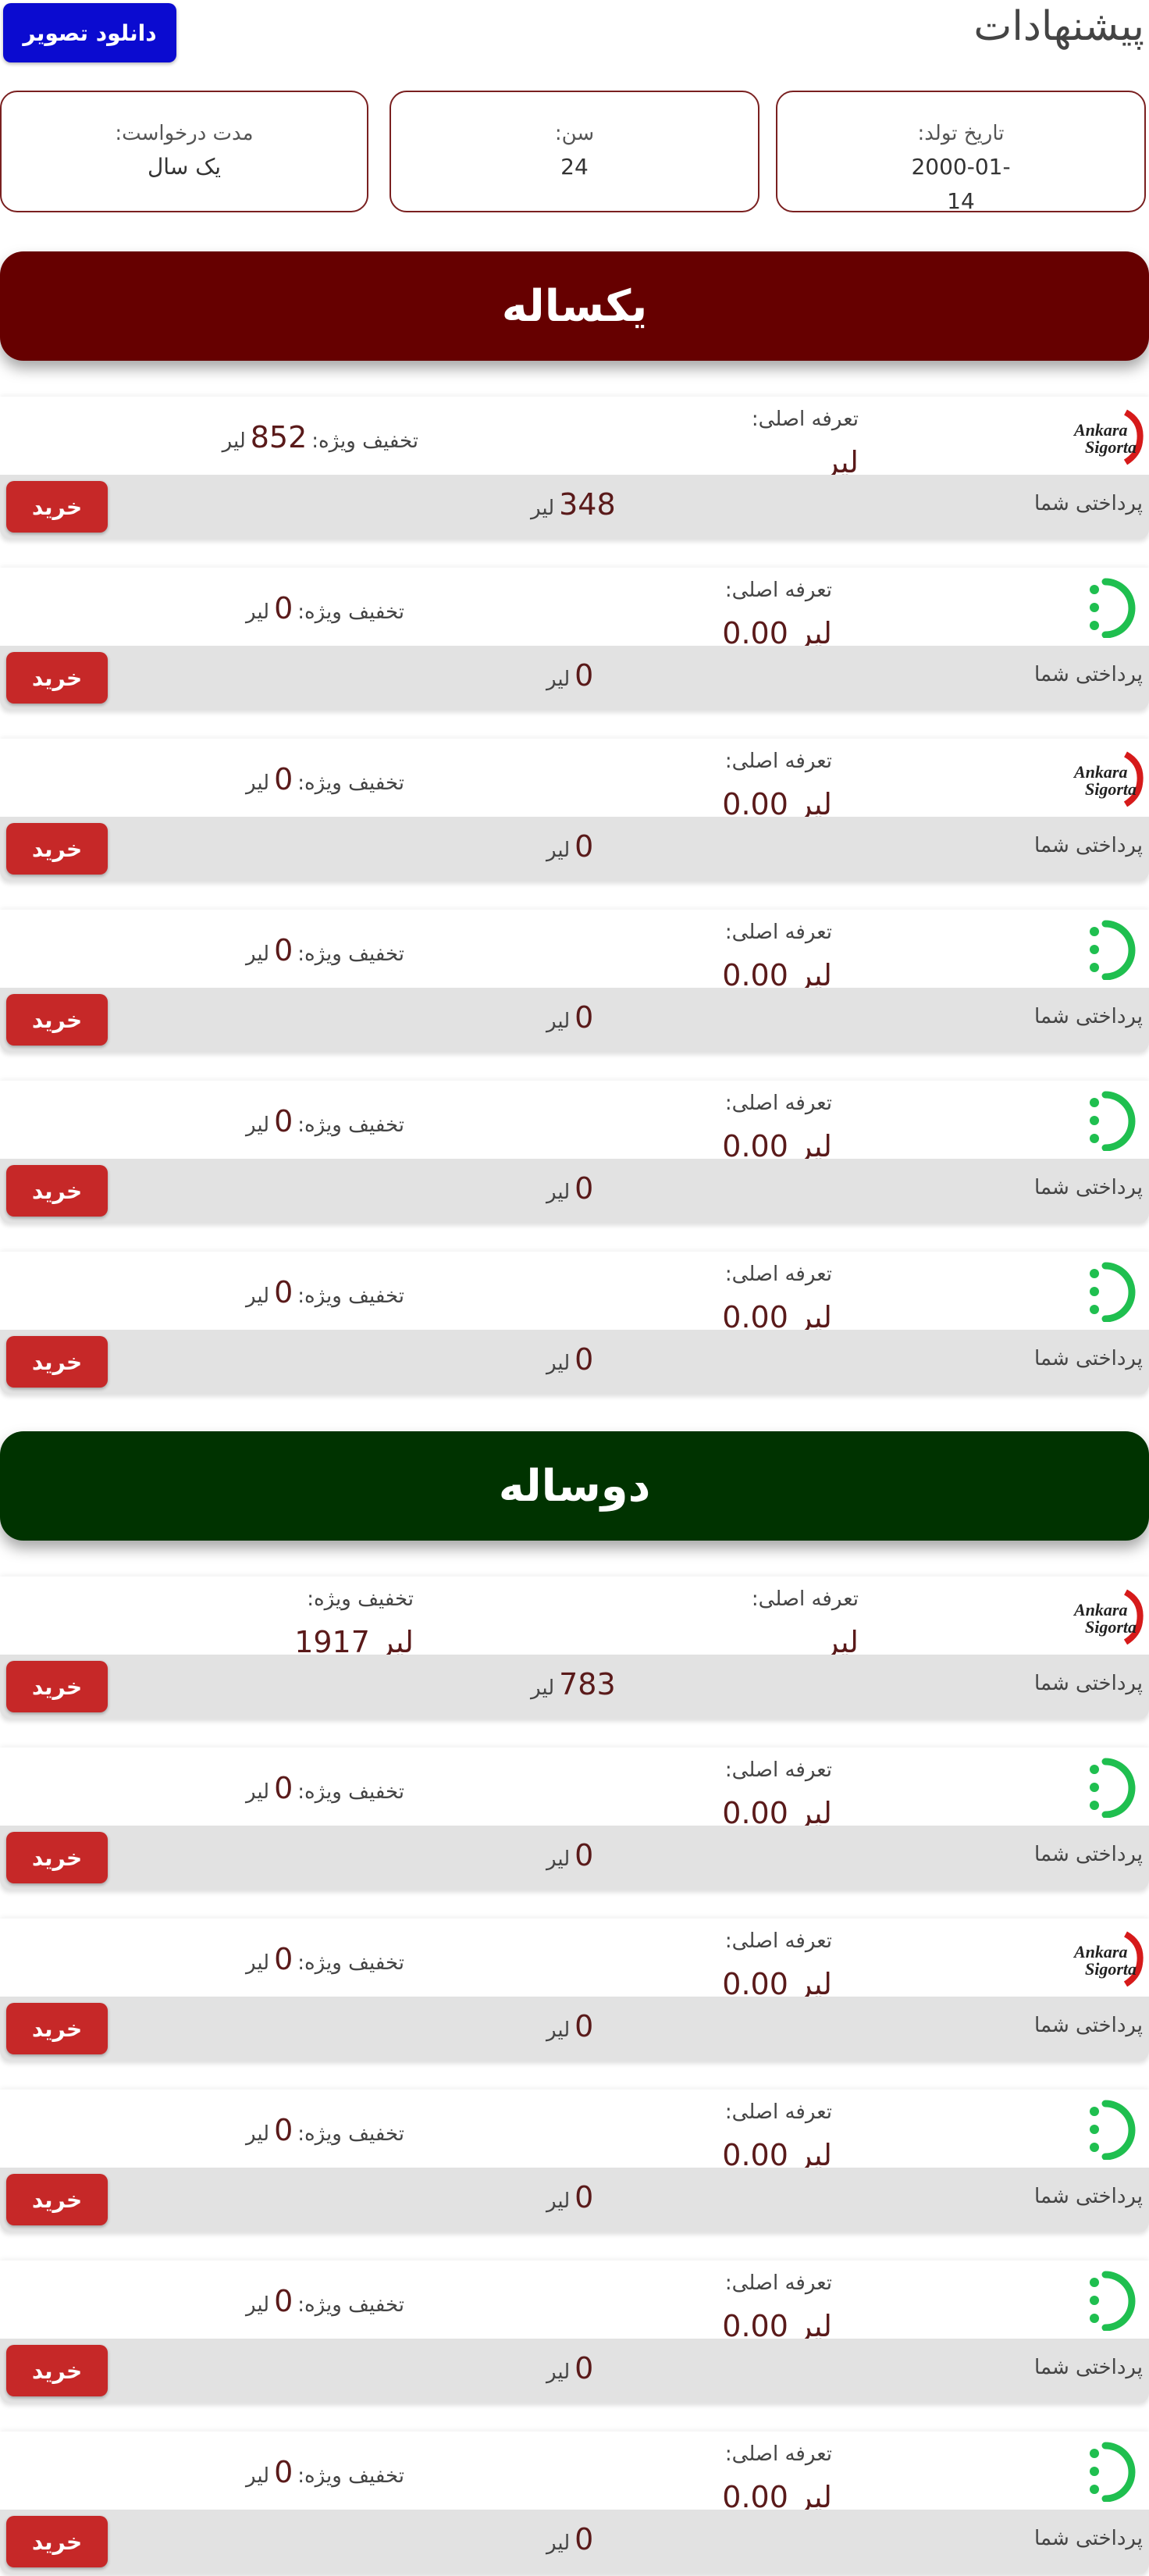 Image resolution: width=1149 pixels, height=2576 pixels. What do you see at coordinates (575, 35) in the screenshot?
I see `header: پیشنهادات دانلود تصویر` at bounding box center [575, 35].